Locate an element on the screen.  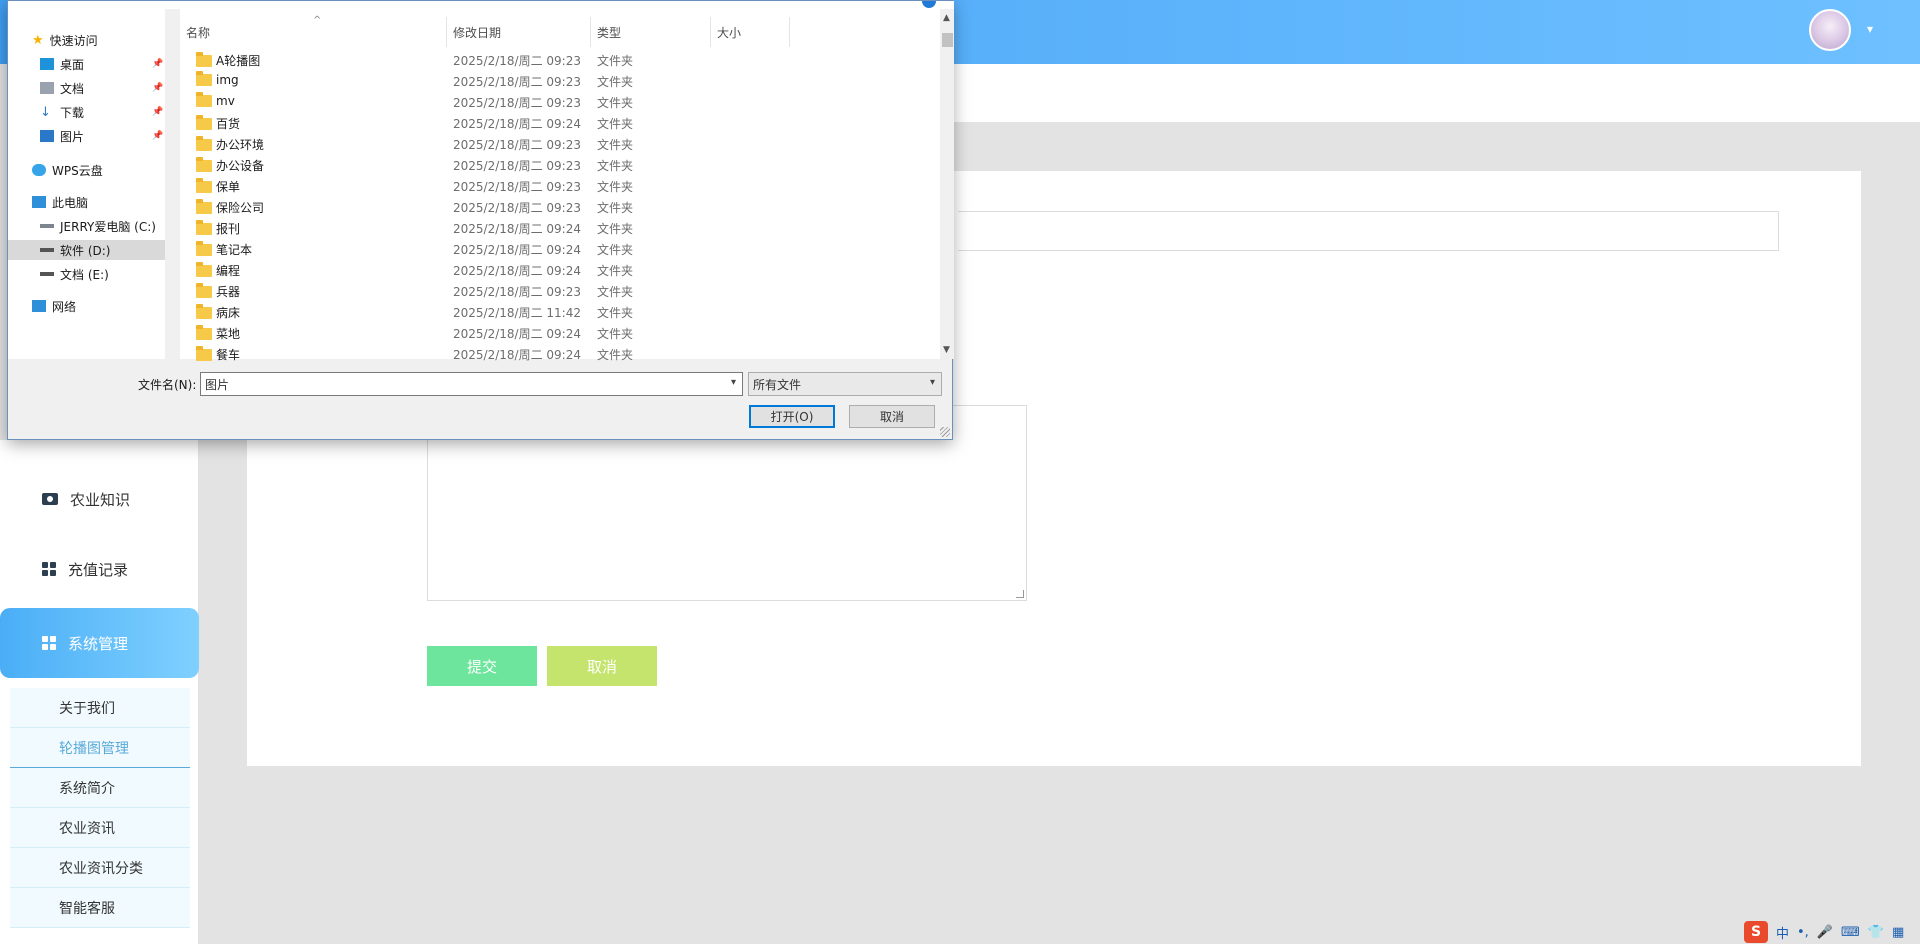
drive-icon is located at coordinates (47, 274).